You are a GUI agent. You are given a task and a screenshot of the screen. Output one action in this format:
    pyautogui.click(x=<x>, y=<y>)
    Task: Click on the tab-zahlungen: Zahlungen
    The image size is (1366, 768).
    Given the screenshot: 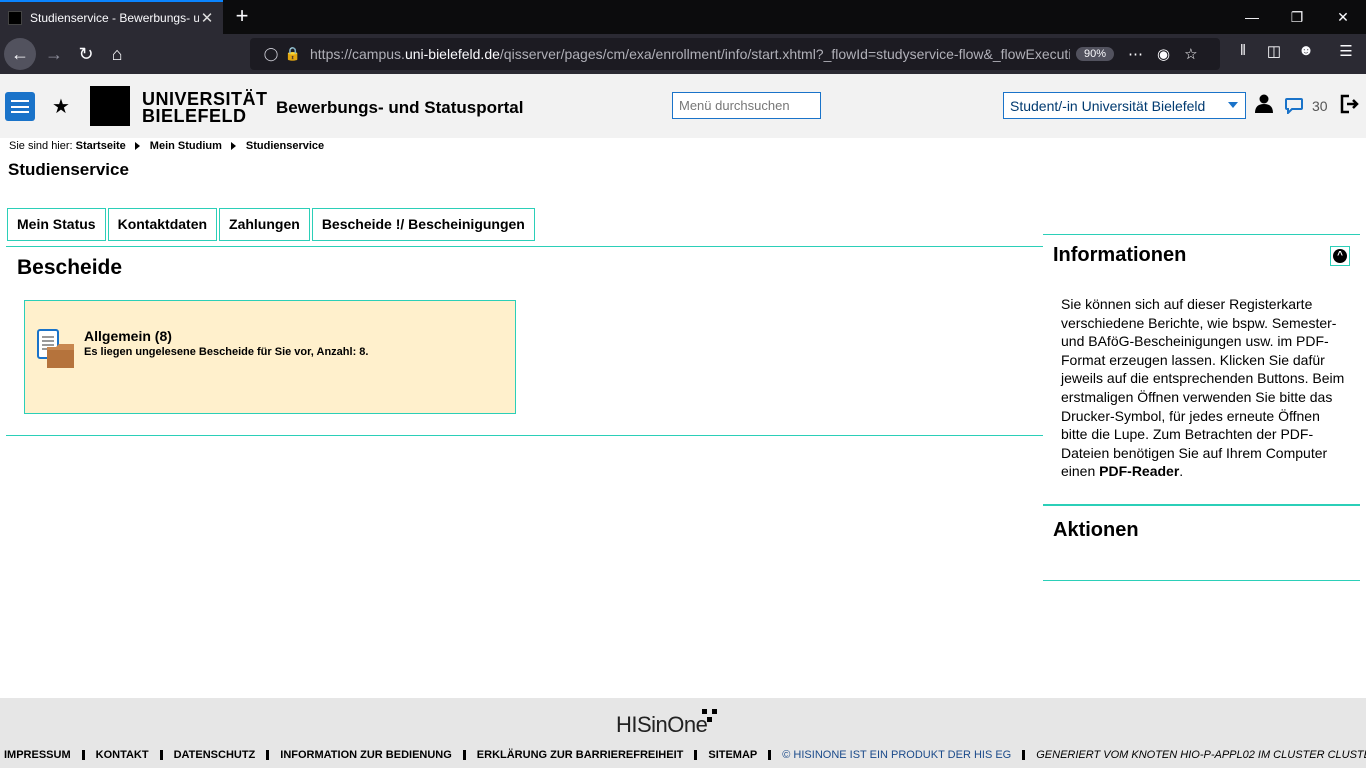 What is the action you would take?
    pyautogui.click(x=264, y=224)
    